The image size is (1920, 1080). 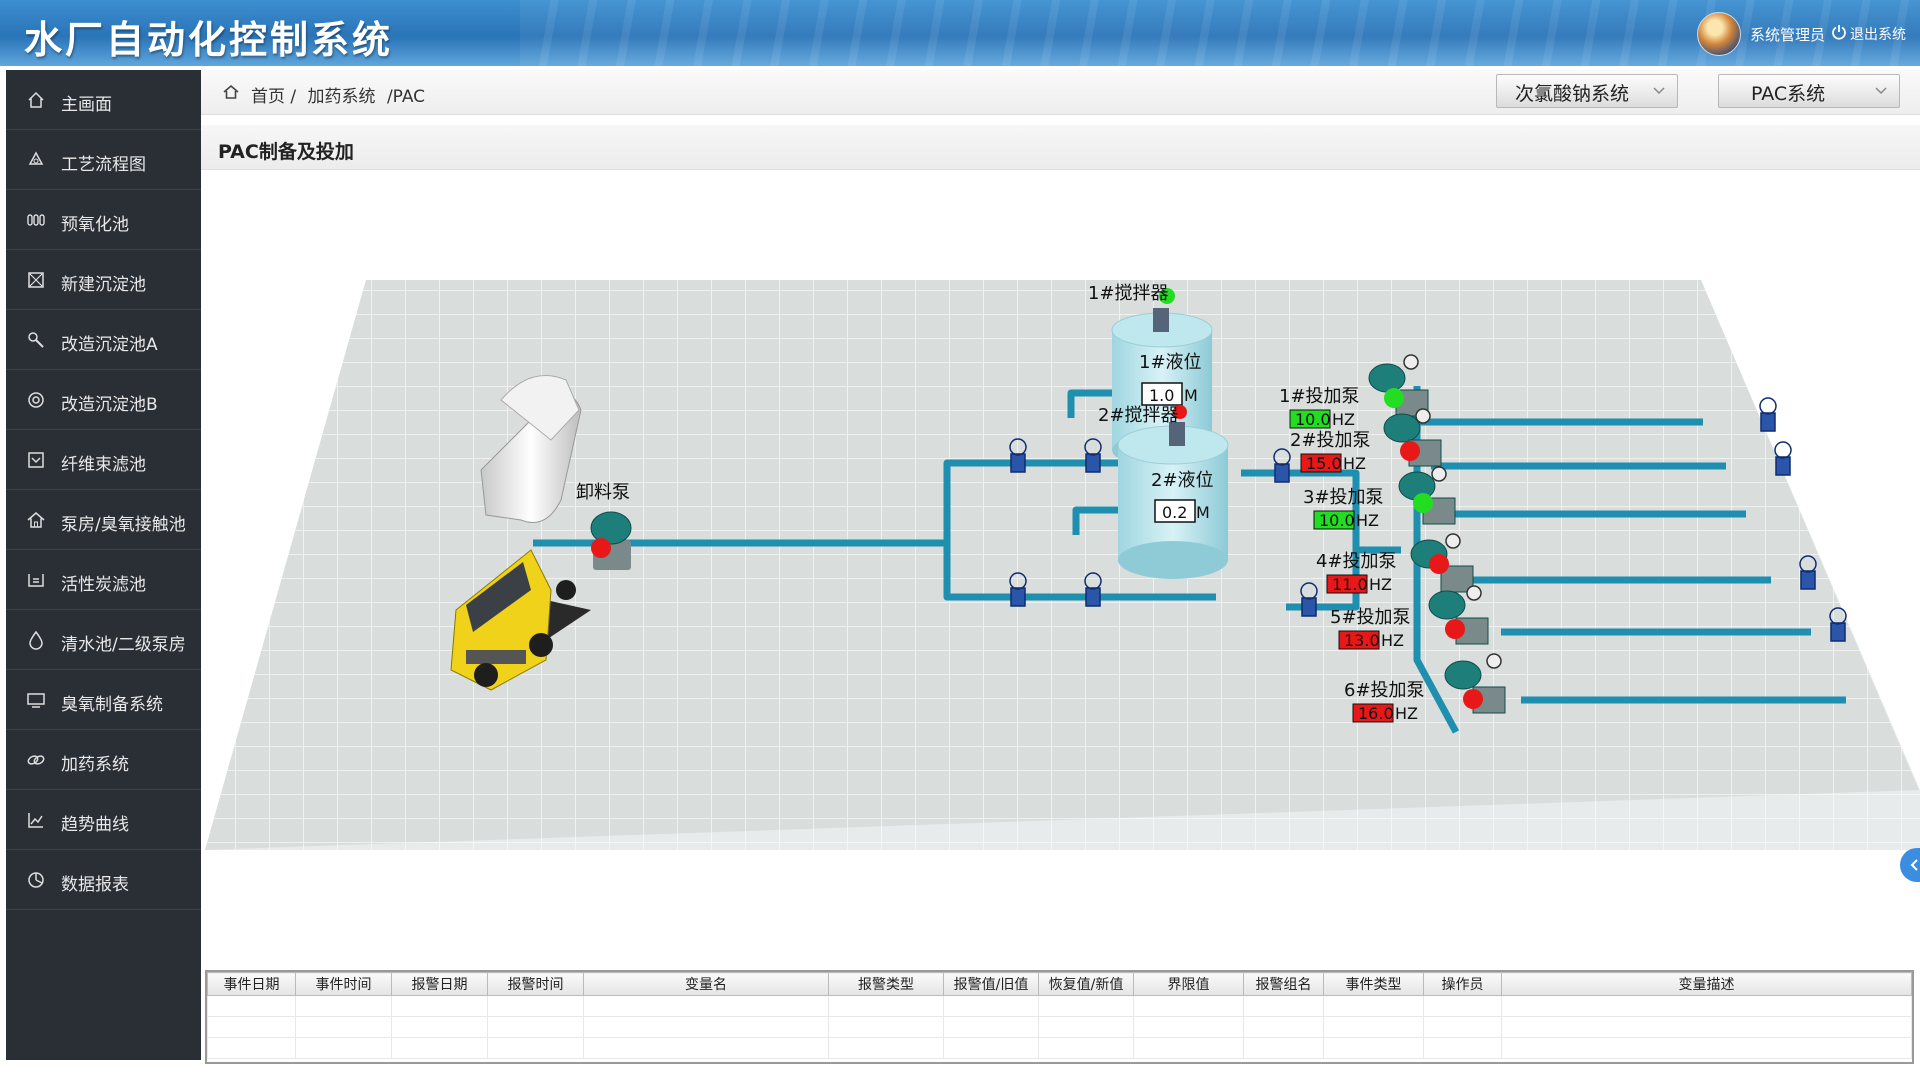 What do you see at coordinates (1706, 984) in the screenshot?
I see `table-header-cell: 变量描述` at bounding box center [1706, 984].